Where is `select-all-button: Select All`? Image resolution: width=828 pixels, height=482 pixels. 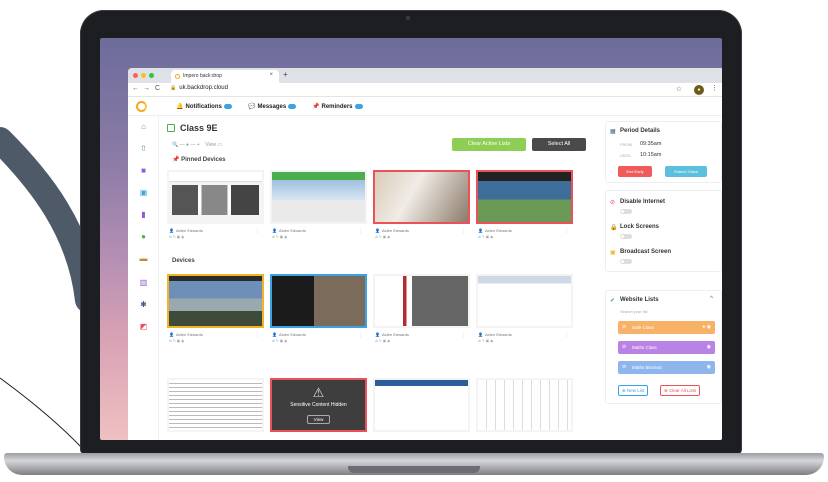
select-all-button: Select All is located at coordinates (559, 144).